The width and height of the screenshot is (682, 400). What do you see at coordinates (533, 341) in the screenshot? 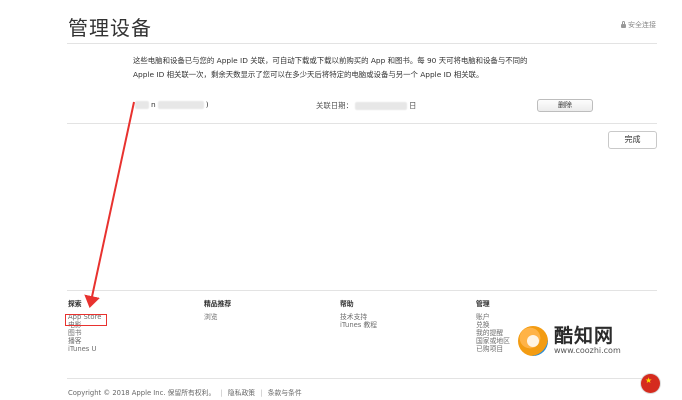
I see `watermark-logo-icon` at bounding box center [533, 341].